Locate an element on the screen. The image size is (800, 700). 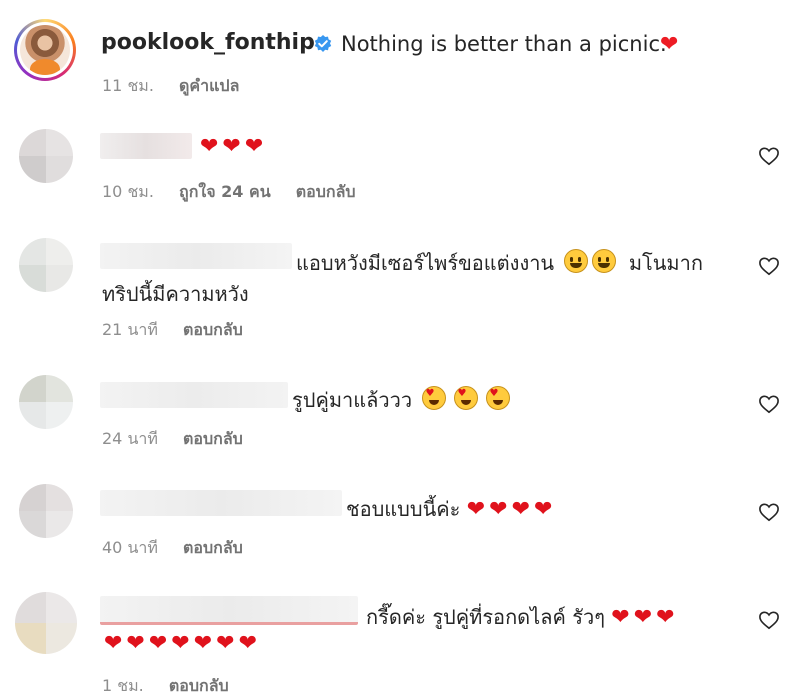
comment-time: 24 นาที is located at coordinates (130, 438).